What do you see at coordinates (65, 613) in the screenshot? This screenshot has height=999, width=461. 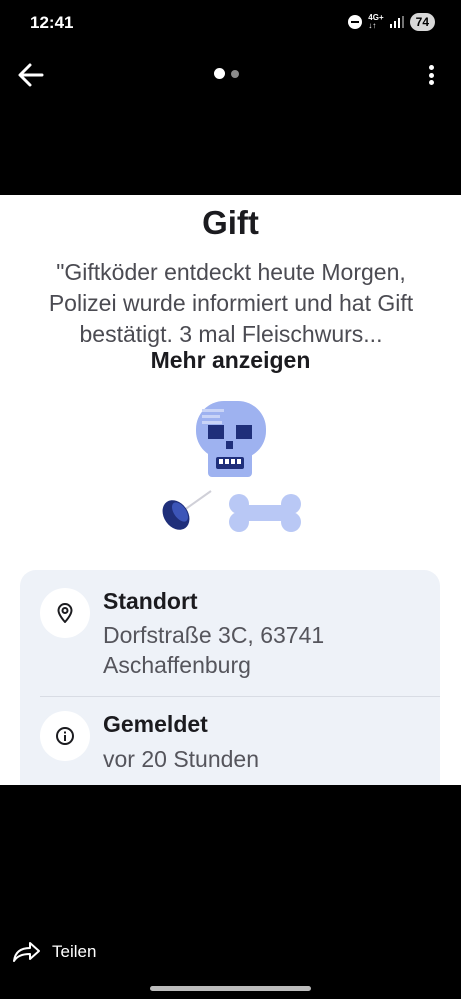 I see `location-pin-icon` at bounding box center [65, 613].